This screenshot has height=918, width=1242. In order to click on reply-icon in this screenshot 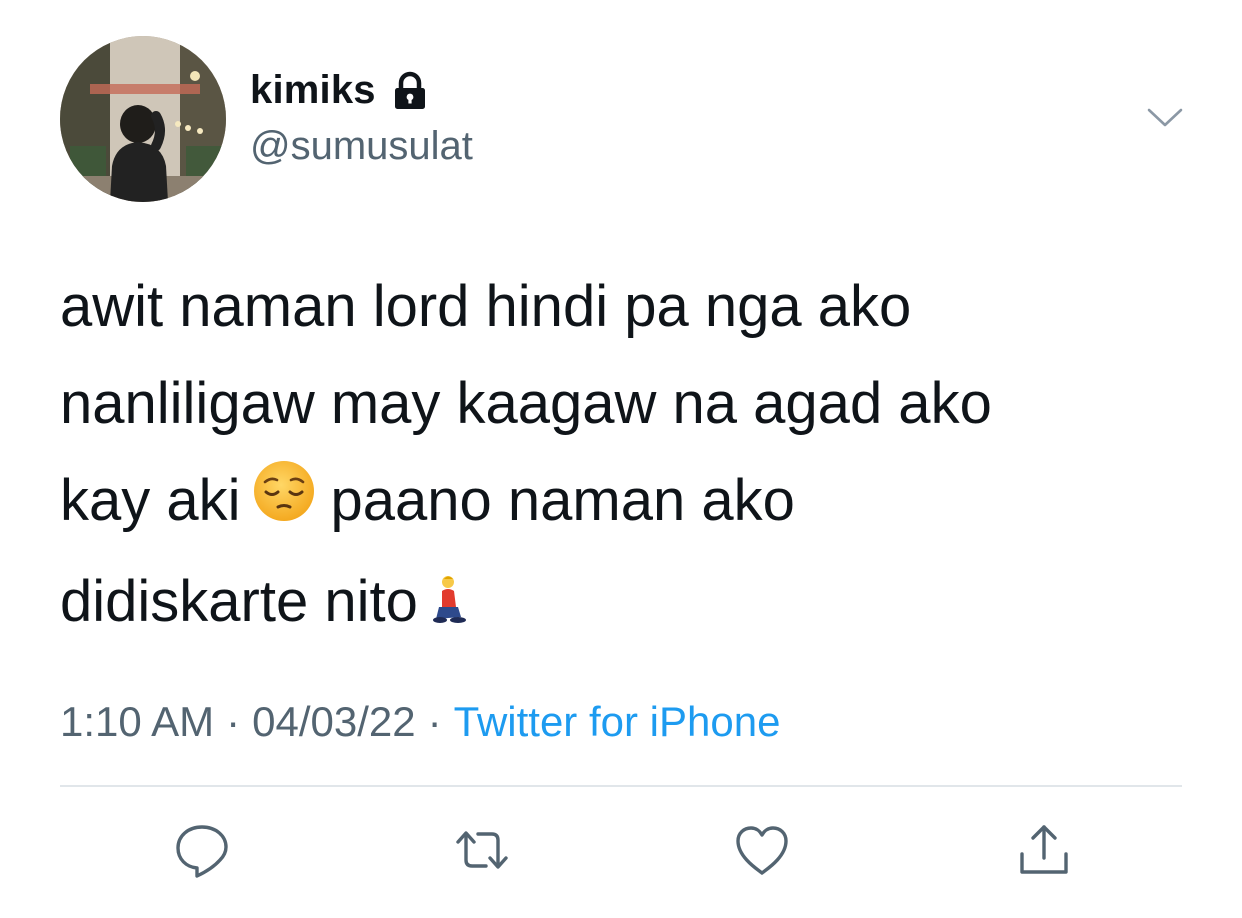, I will do `click(202, 850)`.